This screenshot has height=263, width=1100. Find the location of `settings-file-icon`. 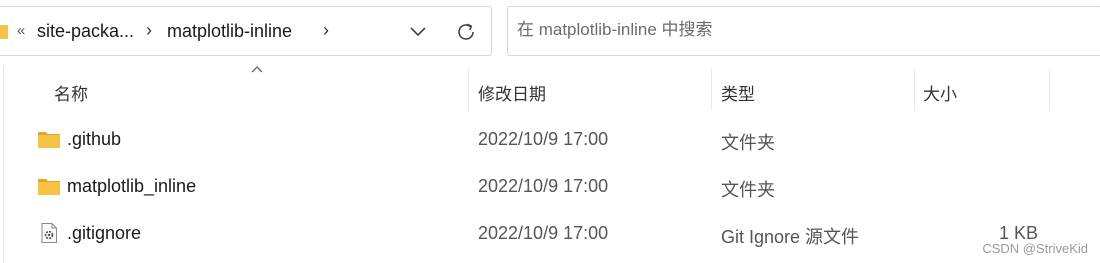

settings-file-icon is located at coordinates (49, 233).